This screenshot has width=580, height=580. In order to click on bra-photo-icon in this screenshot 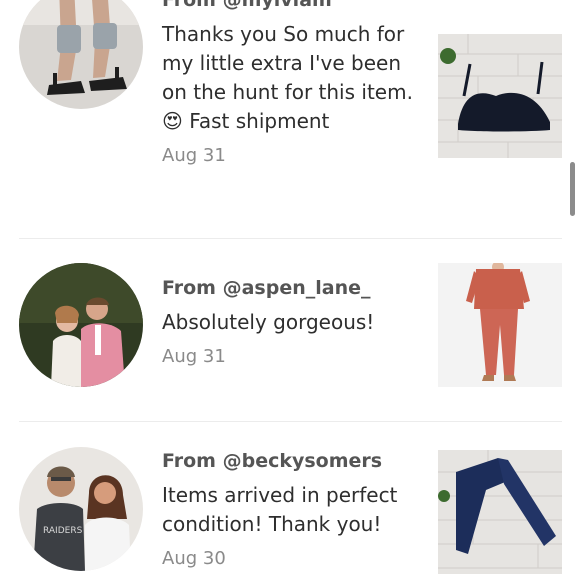, I will do `click(500, 96)`.